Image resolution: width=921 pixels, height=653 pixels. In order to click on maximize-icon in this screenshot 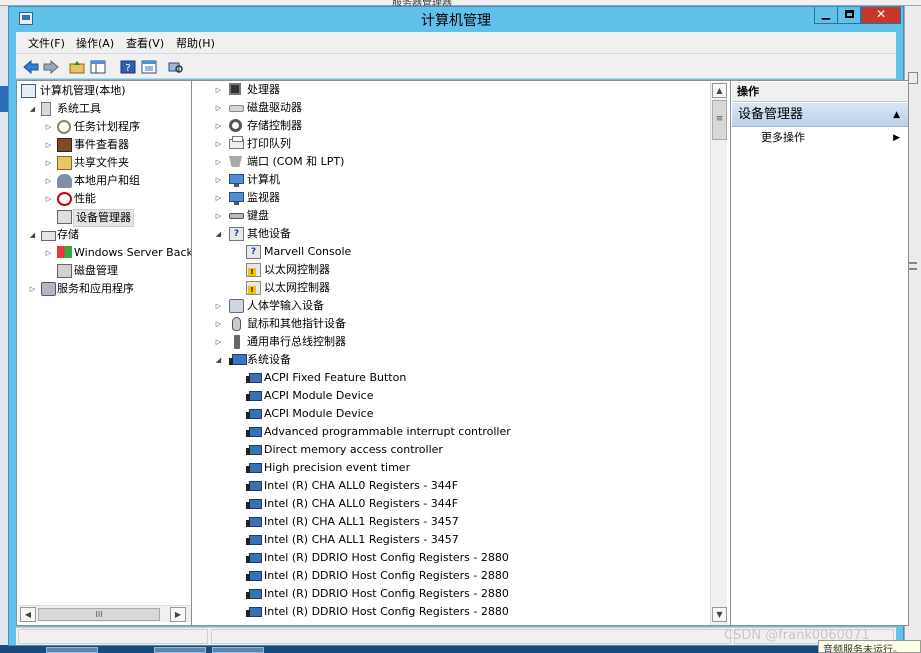, I will do `click(849, 14)`.